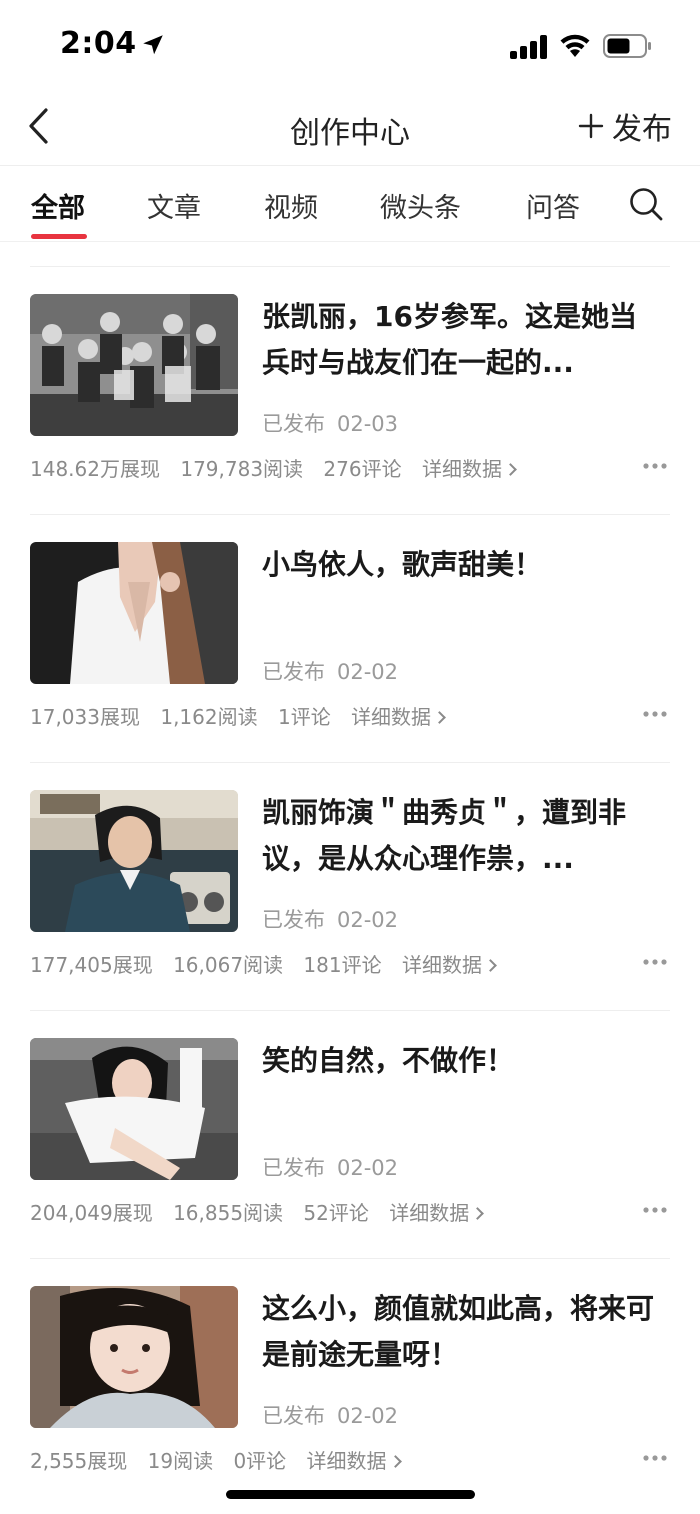 The height and width of the screenshot is (1514, 700). Describe the element at coordinates (95, 469) in the screenshot. I see `impressions-count: 148.62万展现` at that location.